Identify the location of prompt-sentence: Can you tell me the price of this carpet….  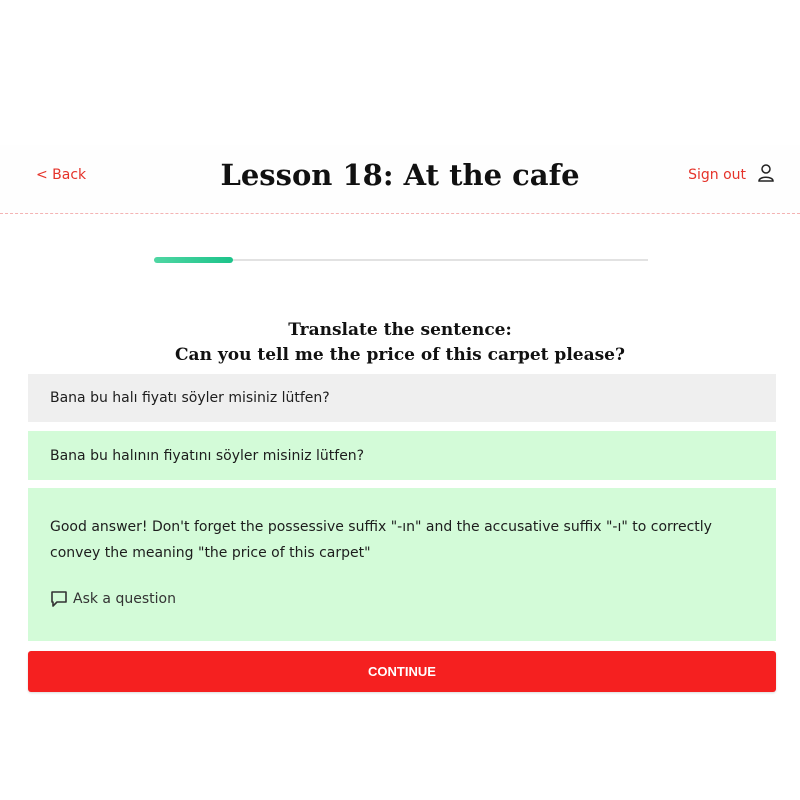
(400, 355).